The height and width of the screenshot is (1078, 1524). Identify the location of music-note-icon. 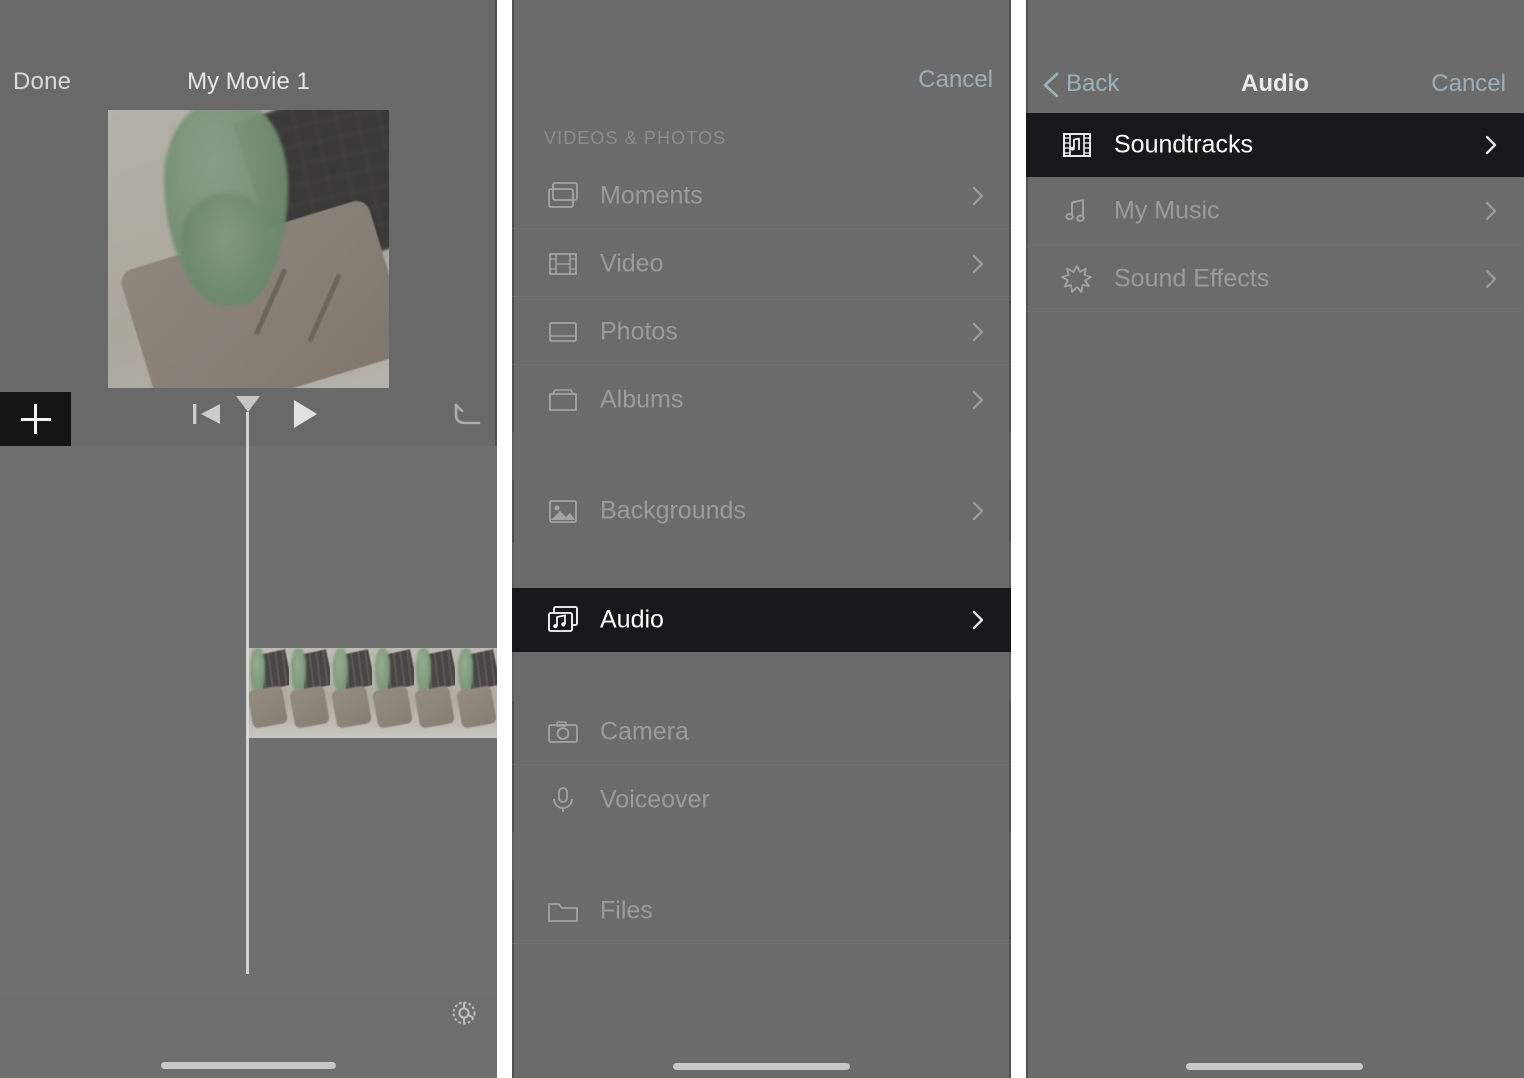
(1077, 211).